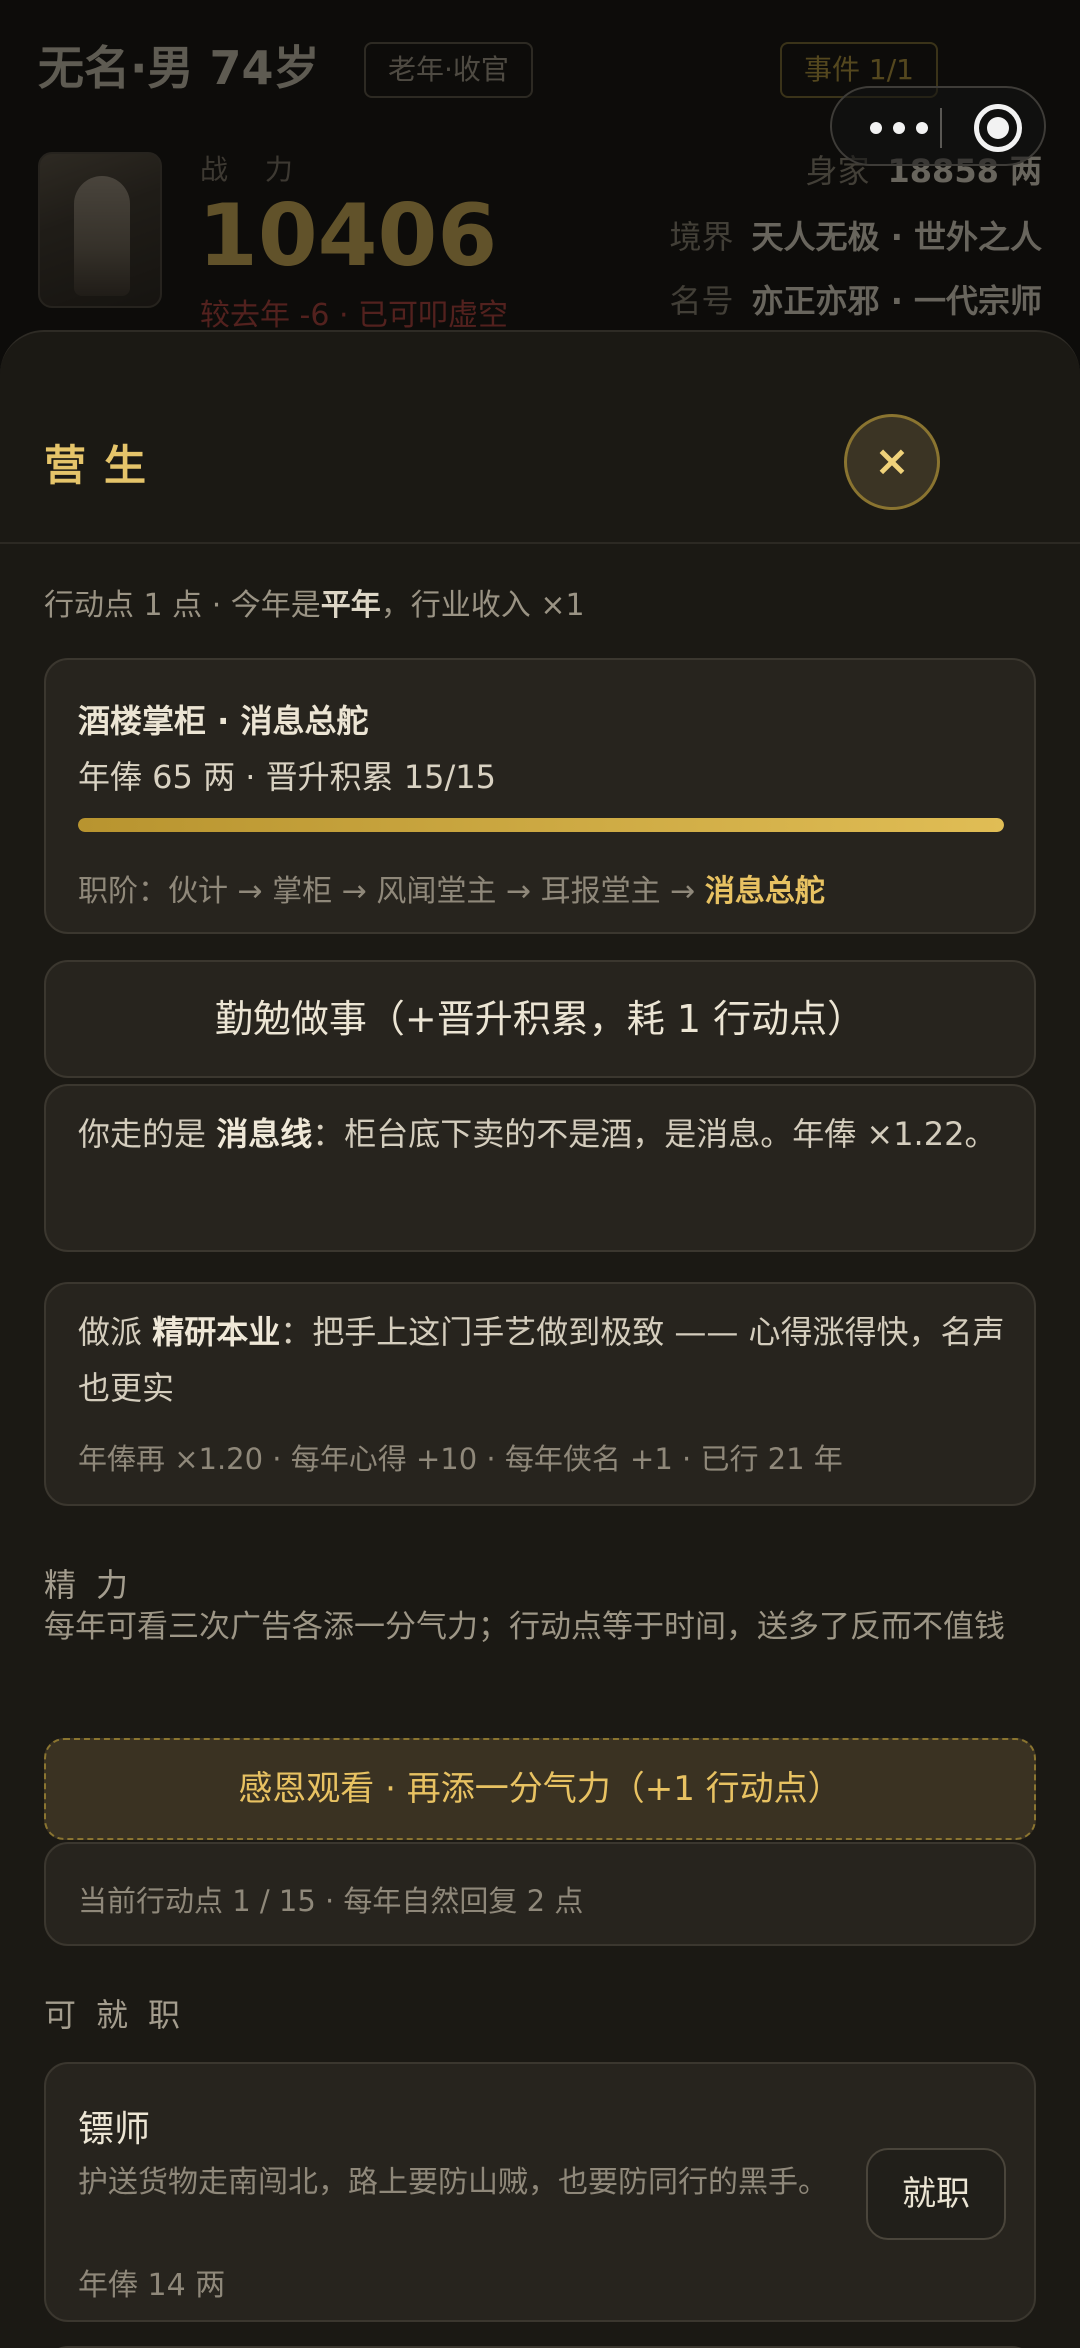 The image size is (1080, 2348). I want to click on exit-miniprogram-icon, so click(998, 128).